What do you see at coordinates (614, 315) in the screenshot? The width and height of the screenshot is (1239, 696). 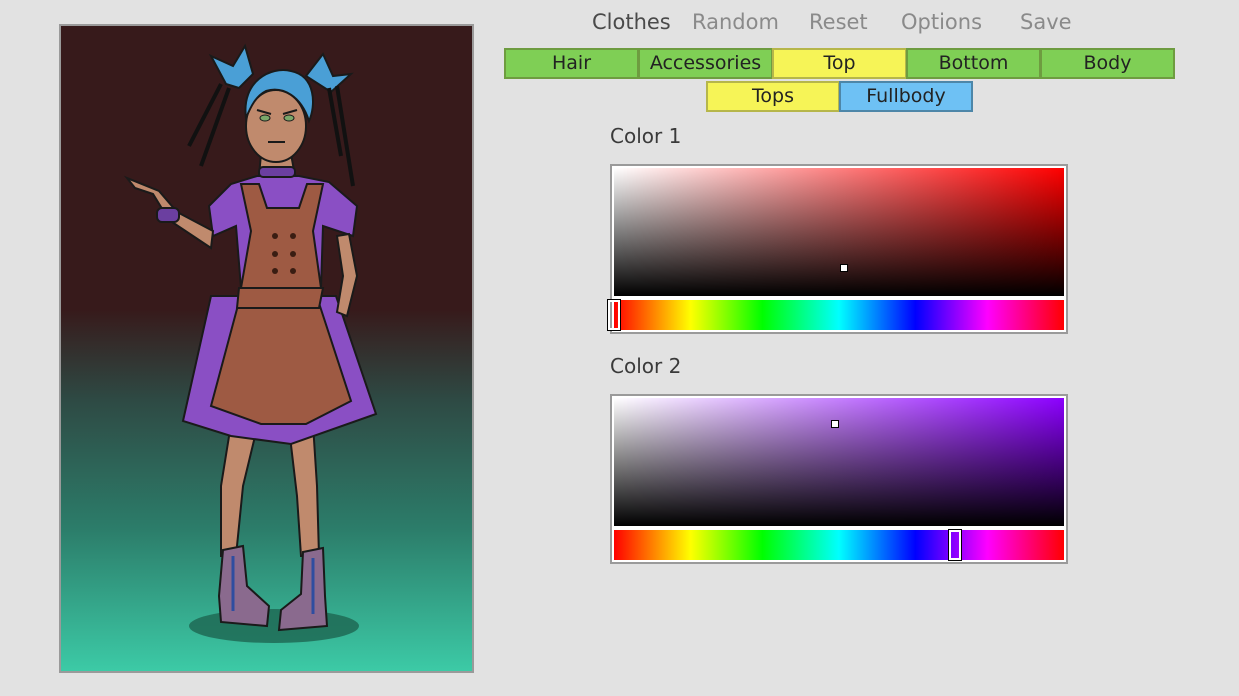 I see `color-1-hue-slider` at bounding box center [614, 315].